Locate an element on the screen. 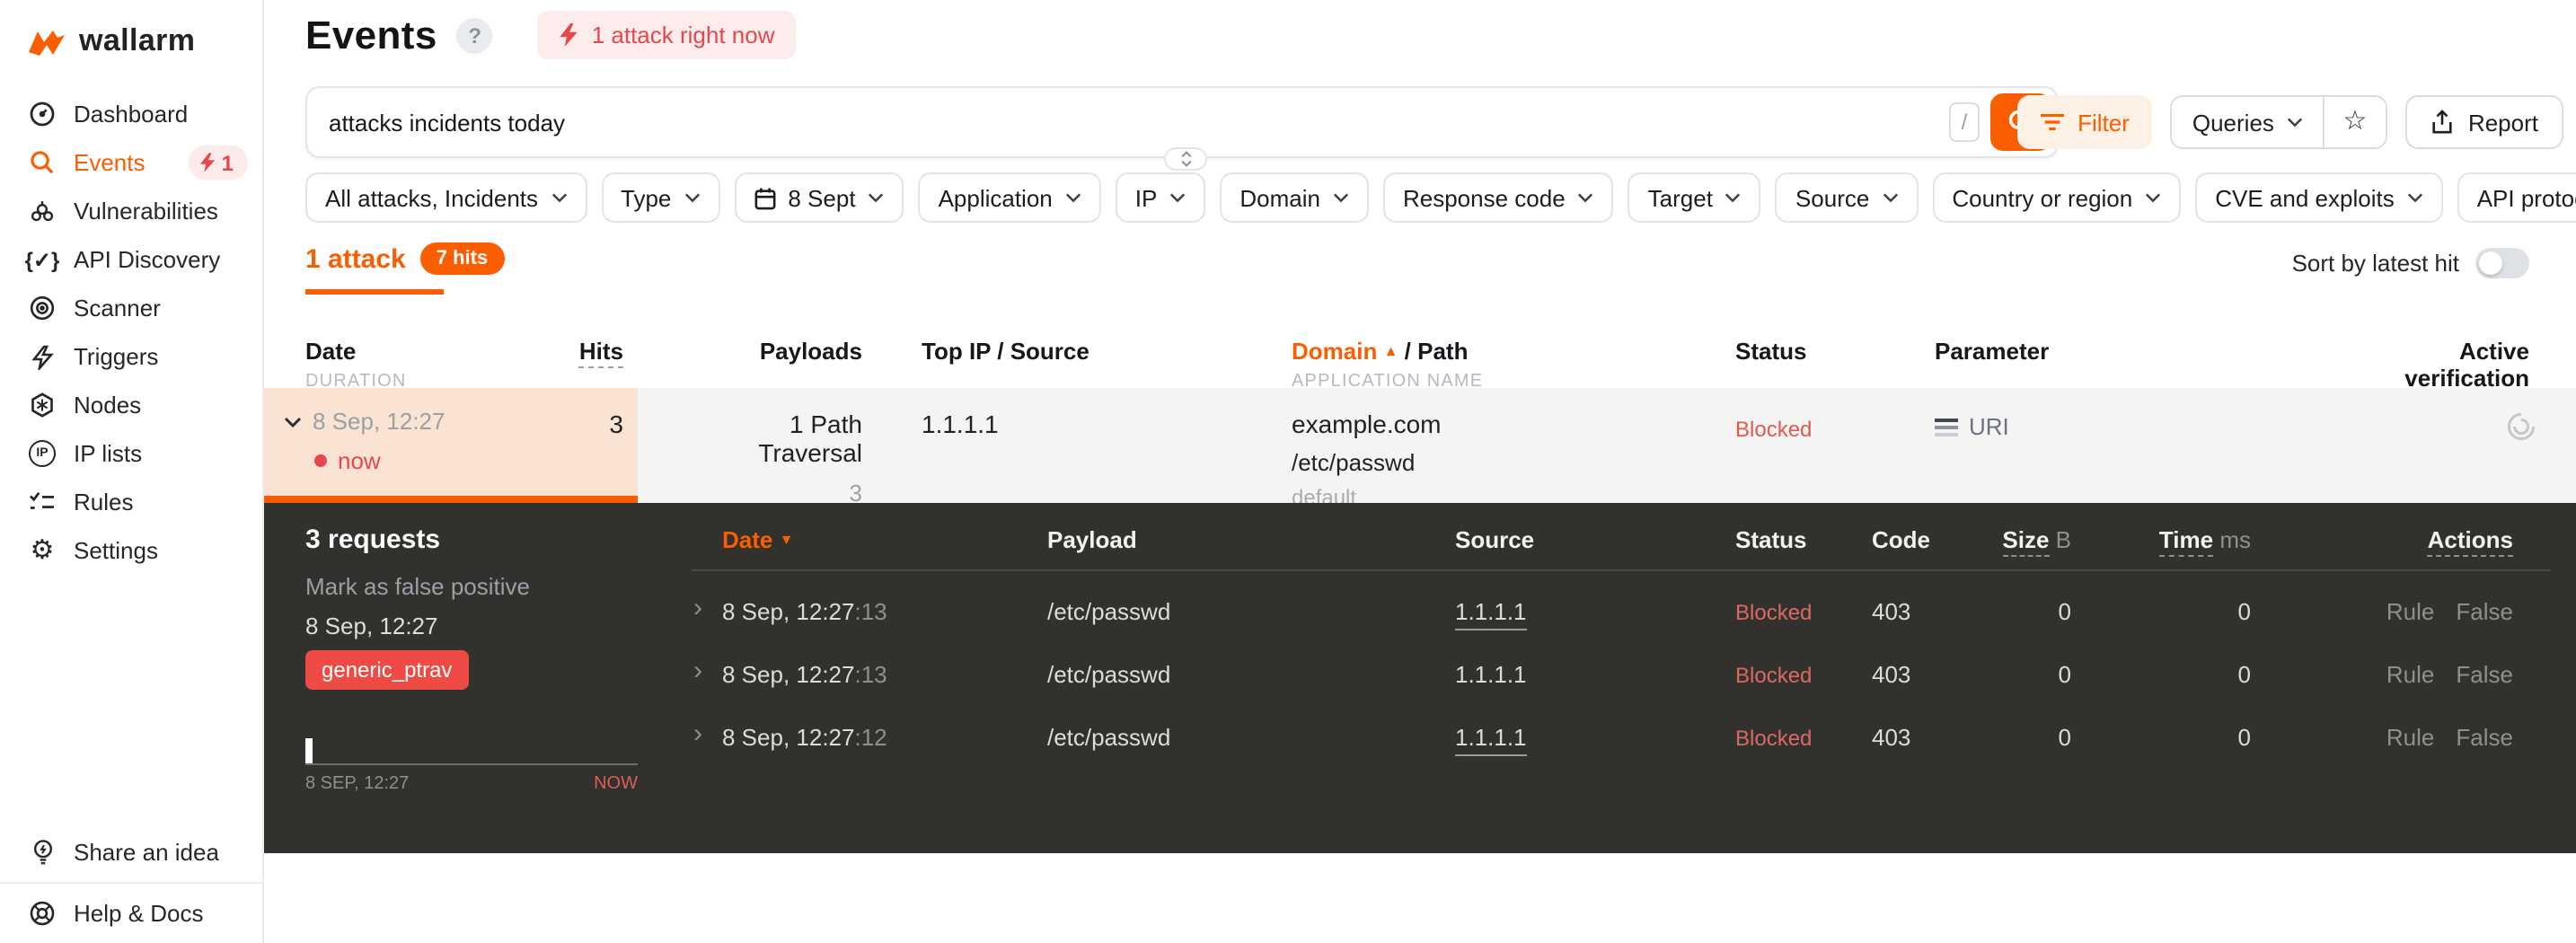 Image resolution: width=2576 pixels, height=943 pixels. mark-false-positive-link: Mark as false positive is located at coordinates (417, 586).